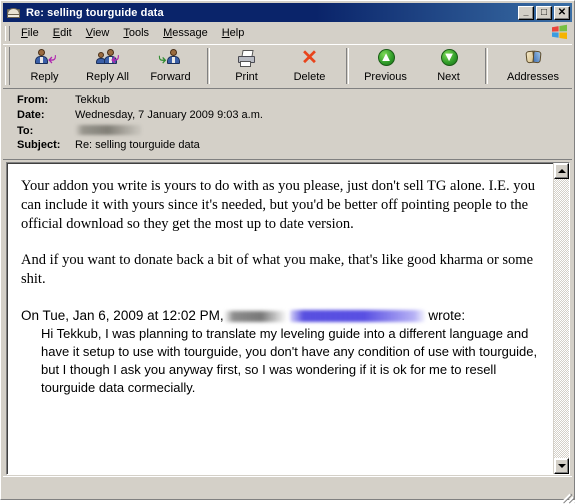 The height and width of the screenshot is (504, 575). What do you see at coordinates (101, 33) in the screenshot?
I see `menu-item-view-rest: iew` at bounding box center [101, 33].